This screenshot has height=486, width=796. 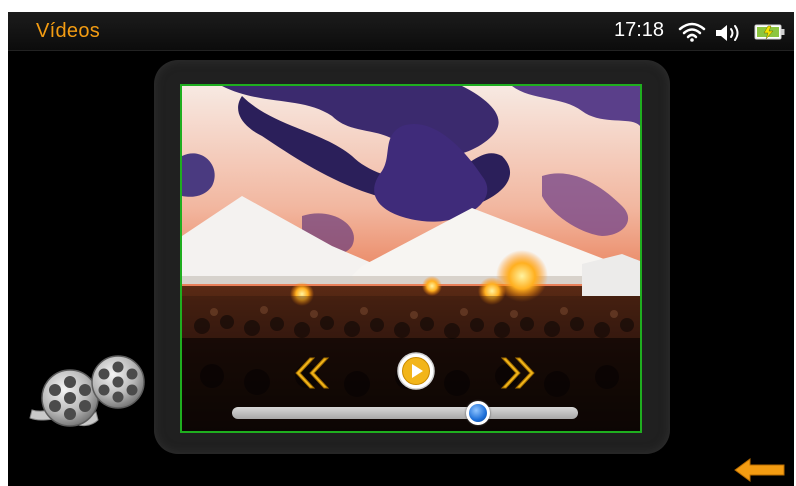 What do you see at coordinates (760, 470) in the screenshot?
I see `back-arrow-icon` at bounding box center [760, 470].